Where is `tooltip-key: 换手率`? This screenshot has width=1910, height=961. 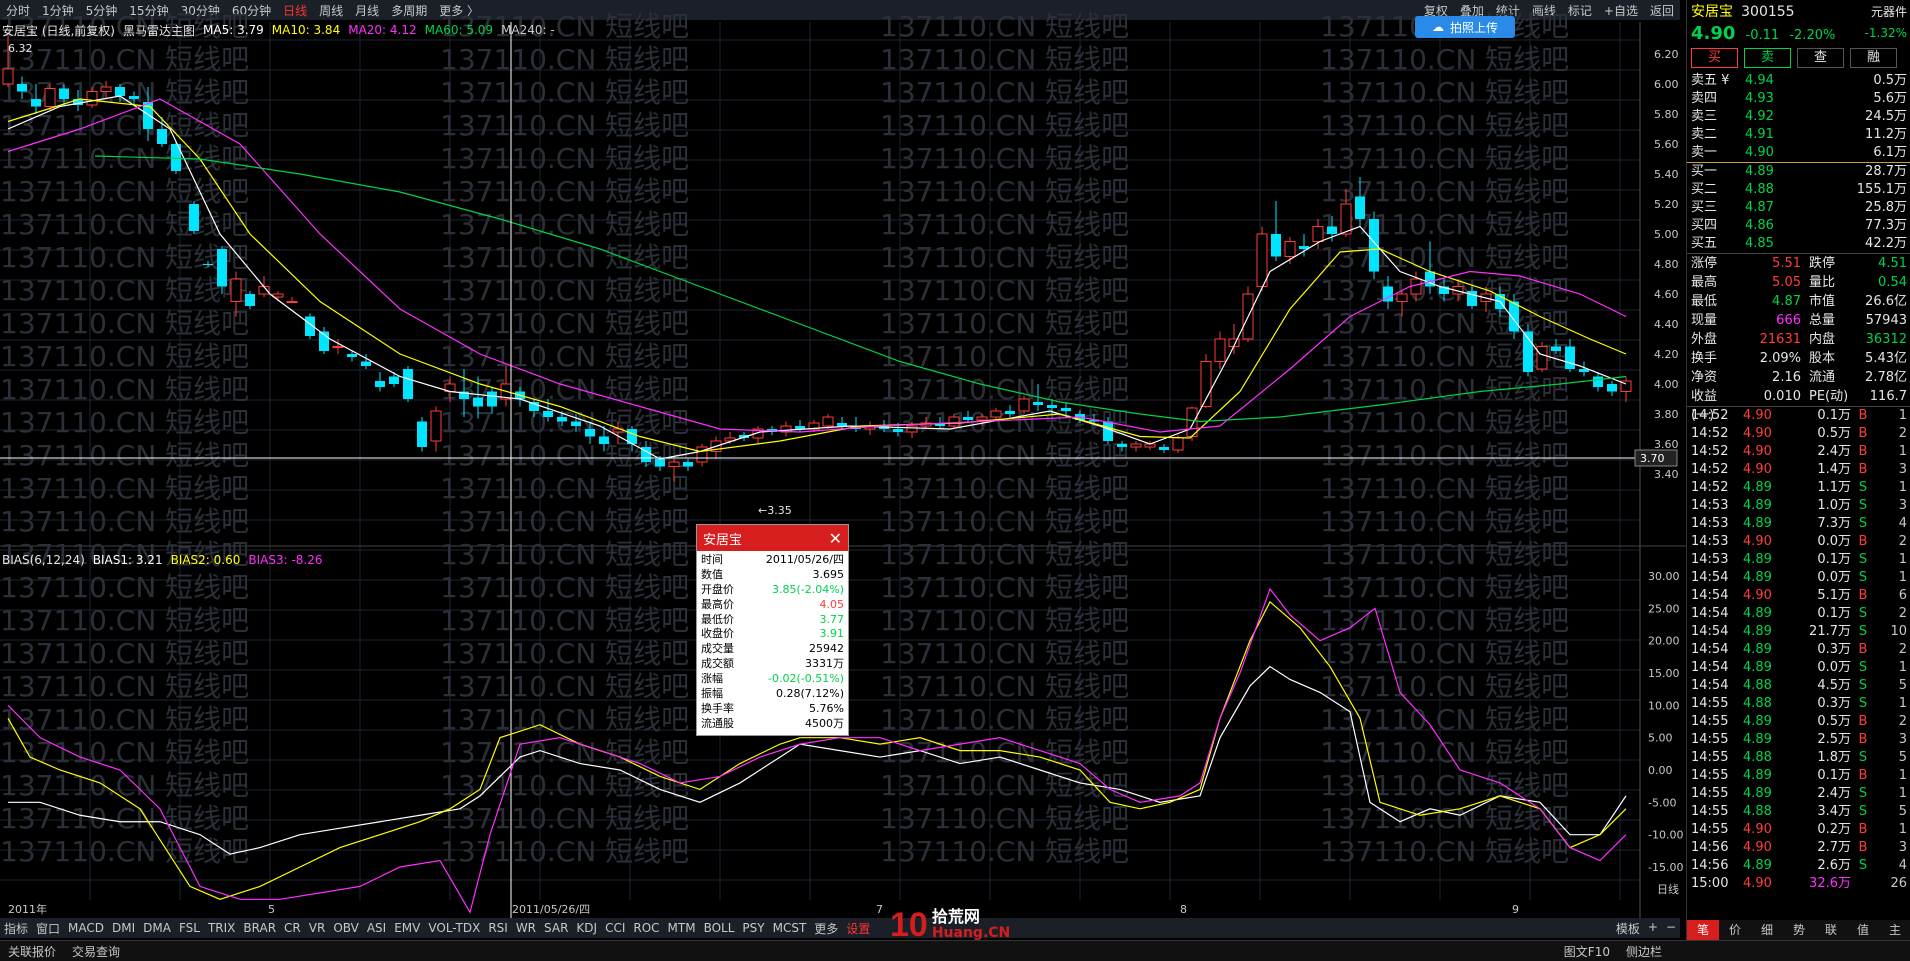
tooltip-key: 换手率 is located at coordinates (717, 708).